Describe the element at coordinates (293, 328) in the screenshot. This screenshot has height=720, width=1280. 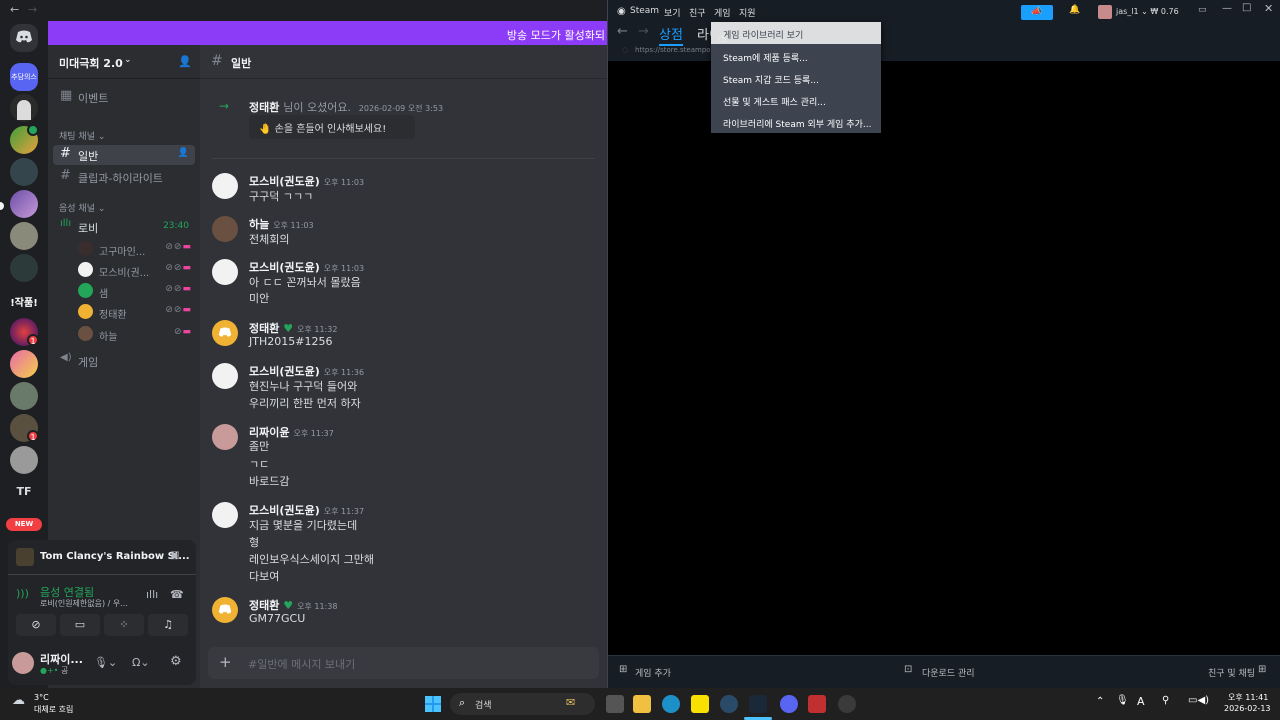
I see `message-author: 정태환 ♥ 오후 11:32` at that location.